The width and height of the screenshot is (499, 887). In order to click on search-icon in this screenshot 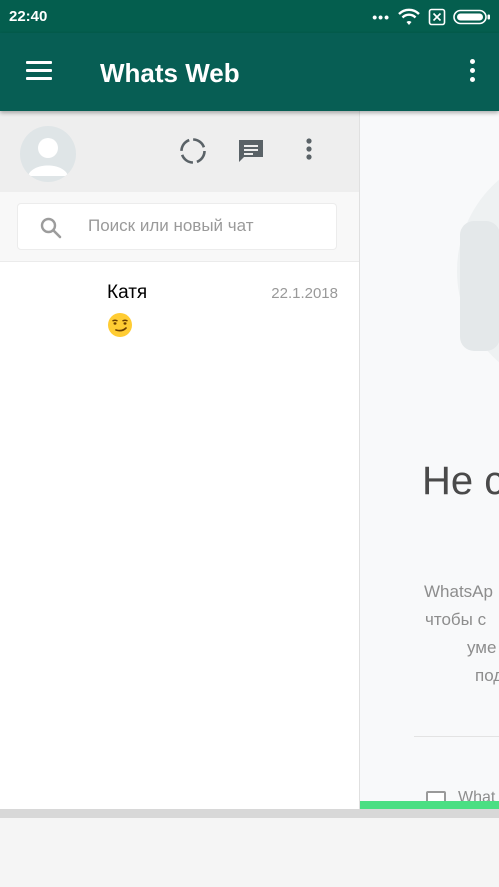, I will do `click(51, 228)`.